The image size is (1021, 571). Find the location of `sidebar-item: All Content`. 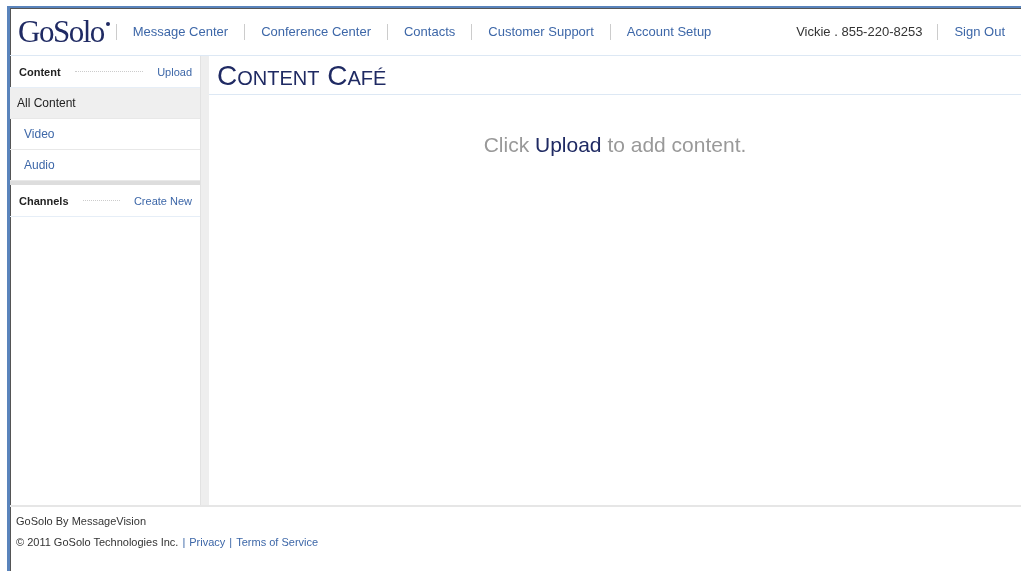

sidebar-item: All Content is located at coordinates (105, 103).